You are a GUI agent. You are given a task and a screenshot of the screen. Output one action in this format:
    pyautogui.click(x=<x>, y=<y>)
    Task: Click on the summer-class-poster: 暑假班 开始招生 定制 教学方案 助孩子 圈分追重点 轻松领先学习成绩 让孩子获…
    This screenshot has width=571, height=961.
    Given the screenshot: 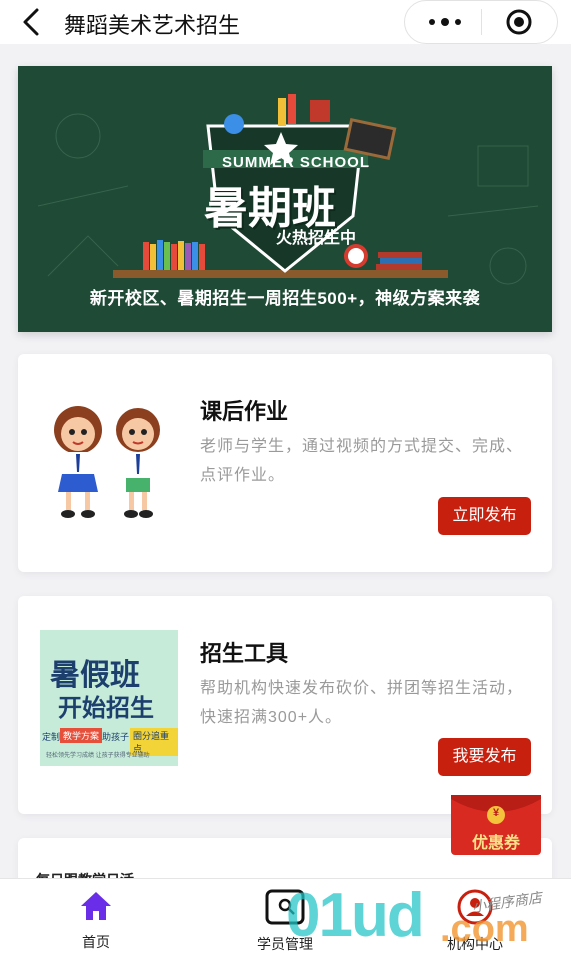 What is the action you would take?
    pyautogui.click(x=109, y=698)
    